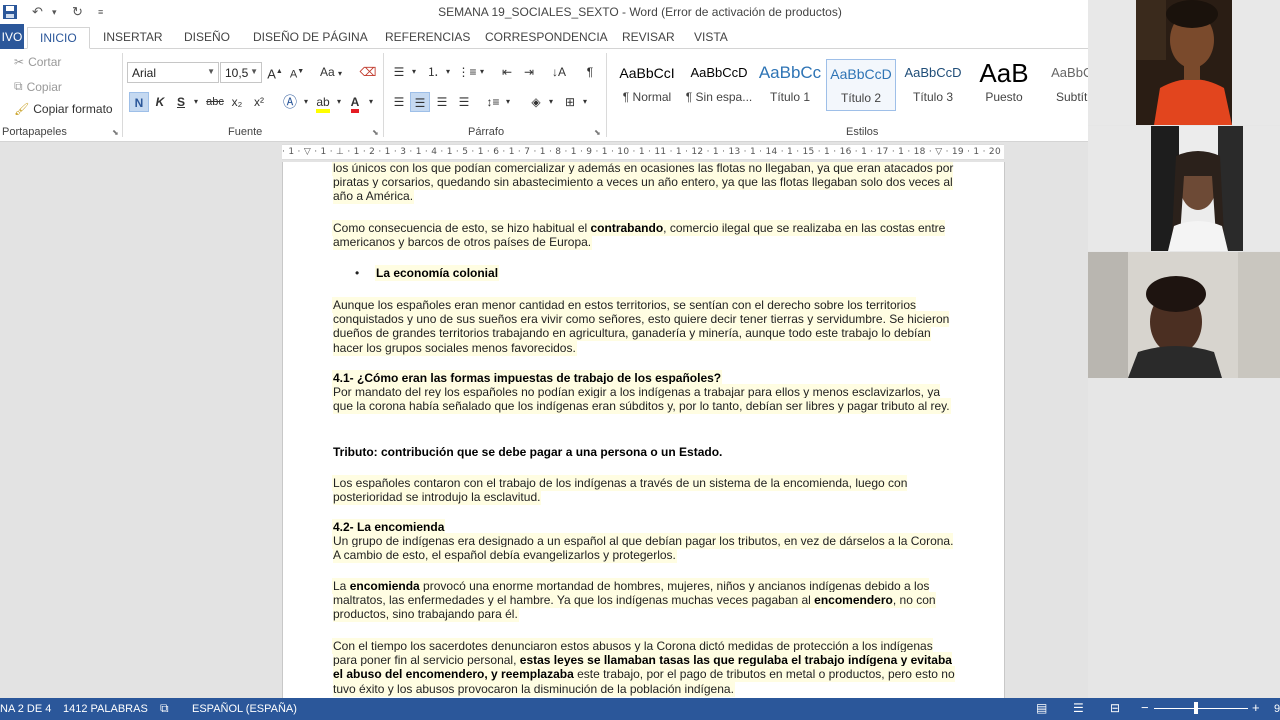 This screenshot has width=1280, height=720. What do you see at coordinates (245, 132) in the screenshot?
I see `group-label-font: Fuente` at bounding box center [245, 132].